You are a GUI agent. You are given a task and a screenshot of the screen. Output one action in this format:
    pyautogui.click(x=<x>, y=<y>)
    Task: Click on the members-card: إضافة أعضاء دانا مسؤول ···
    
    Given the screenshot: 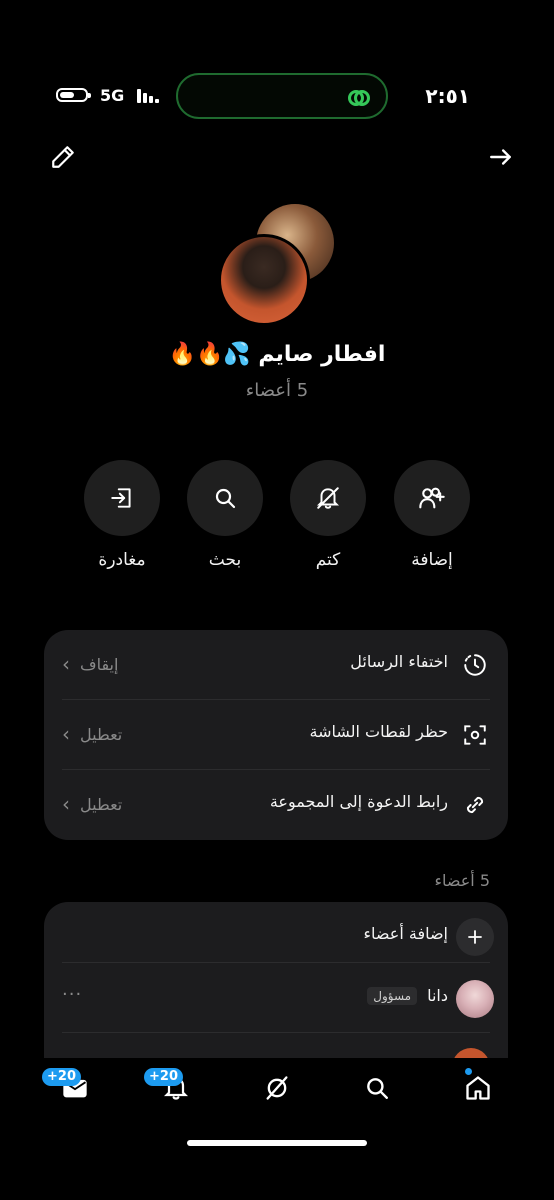 What is the action you would take?
    pyautogui.click(x=276, y=992)
    